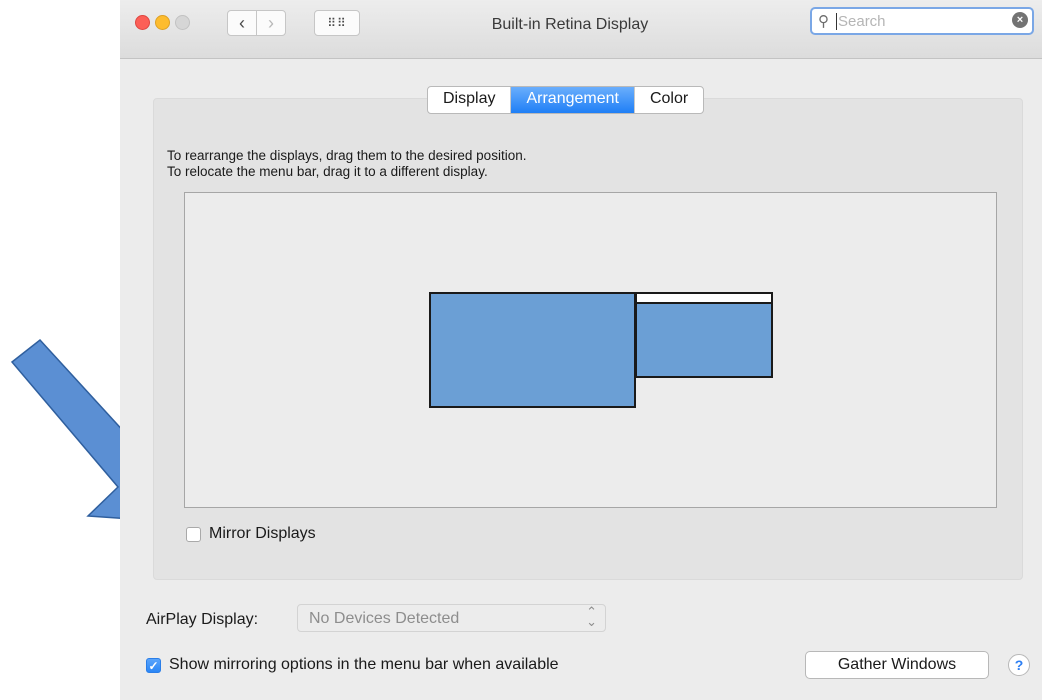 This screenshot has height=700, width=1042. Describe the element at coordinates (384, 618) in the screenshot. I see `airplay-display-value: No Devices Detected` at that location.